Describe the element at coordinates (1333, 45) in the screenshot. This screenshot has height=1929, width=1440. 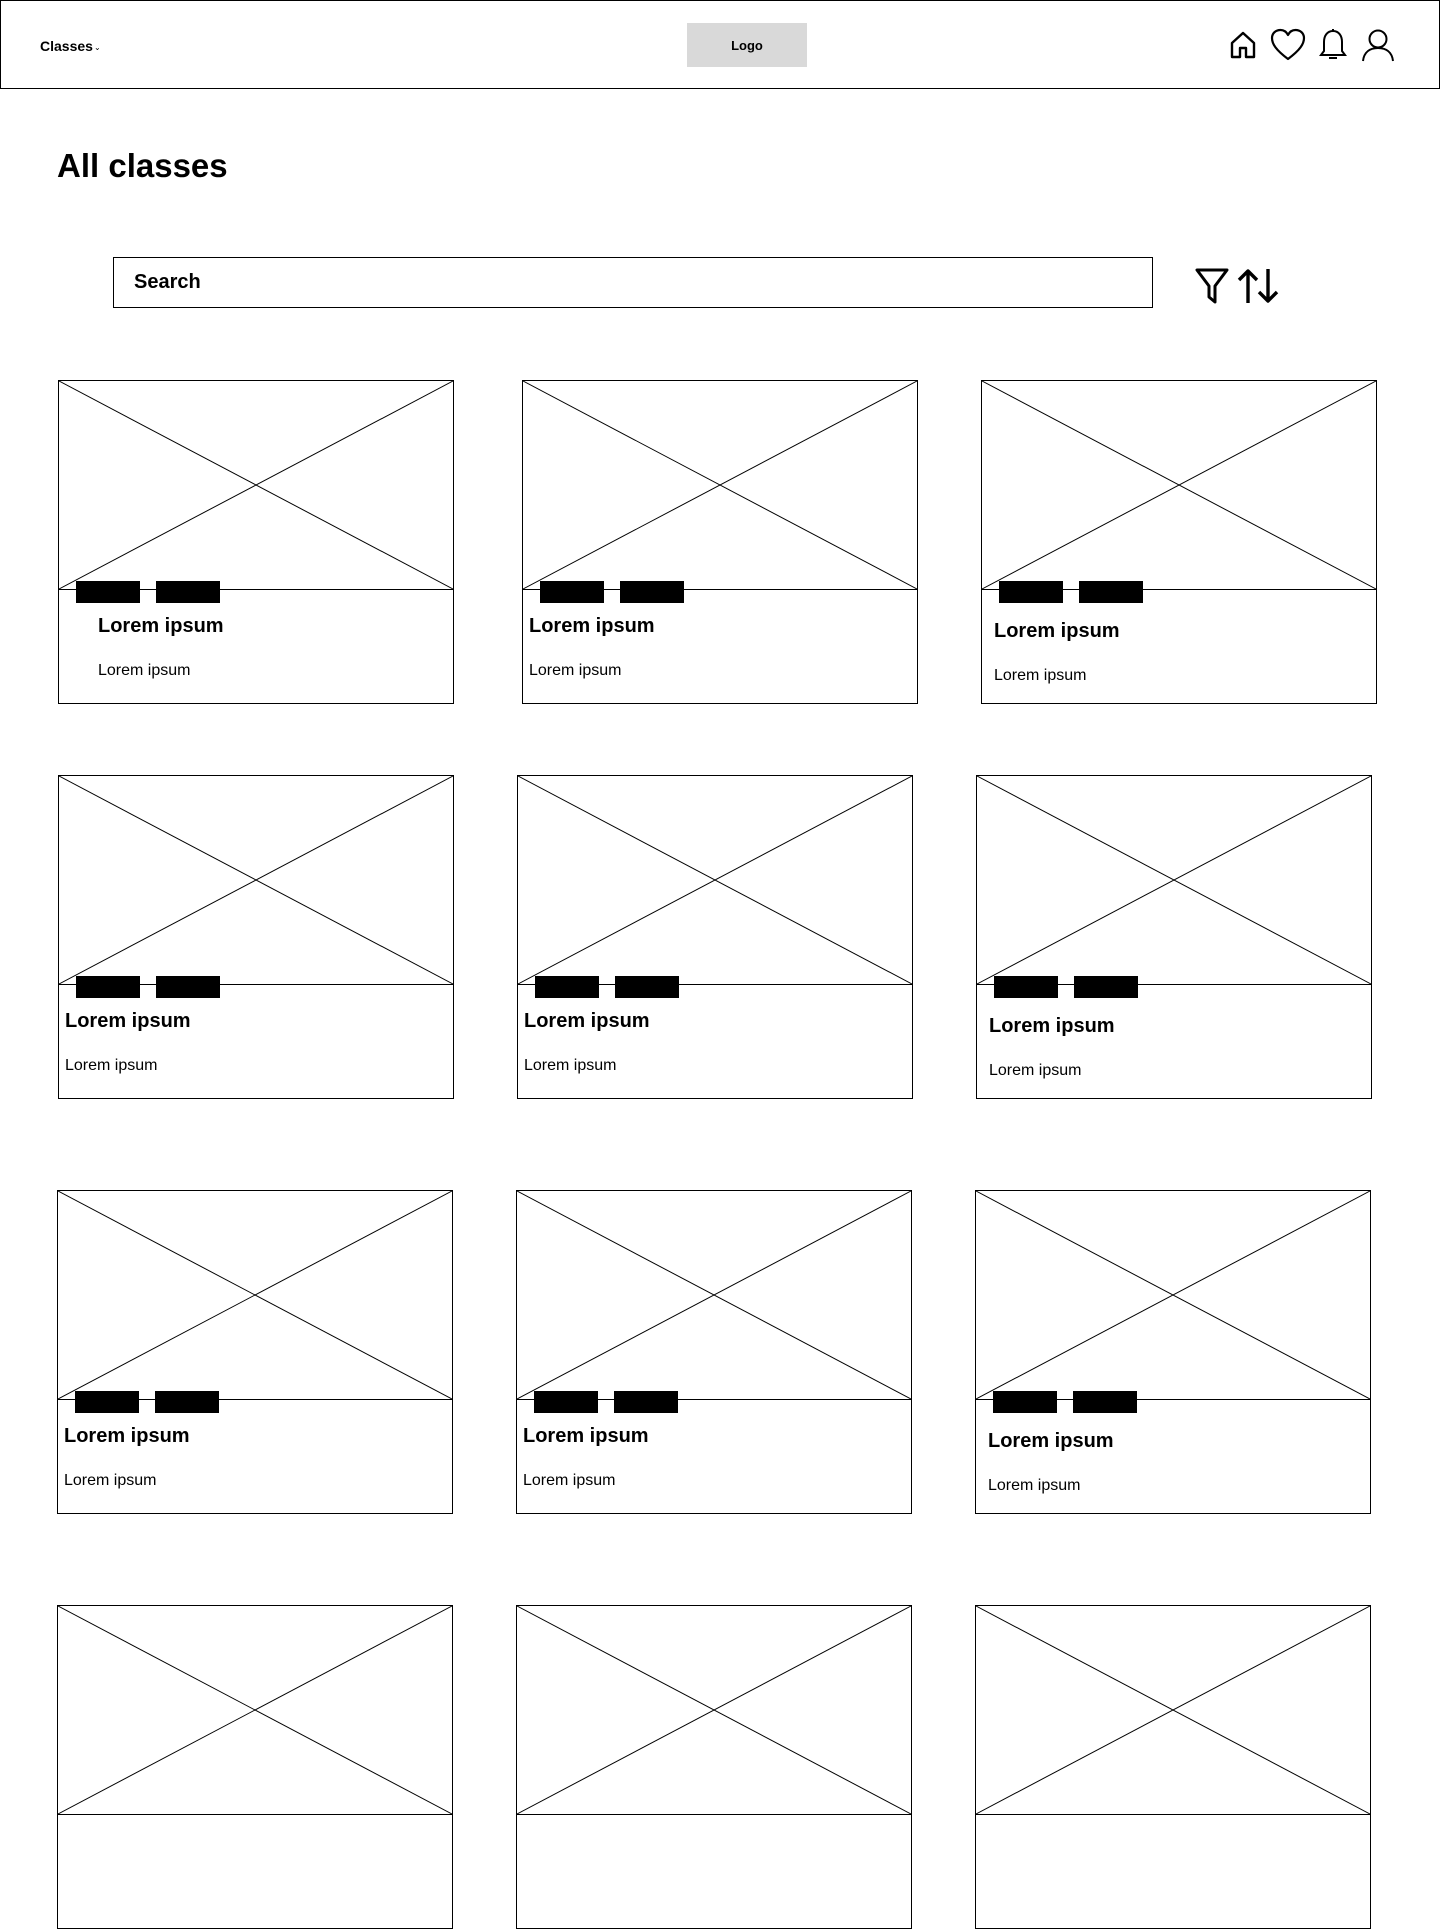
I see `bell-icon` at that location.